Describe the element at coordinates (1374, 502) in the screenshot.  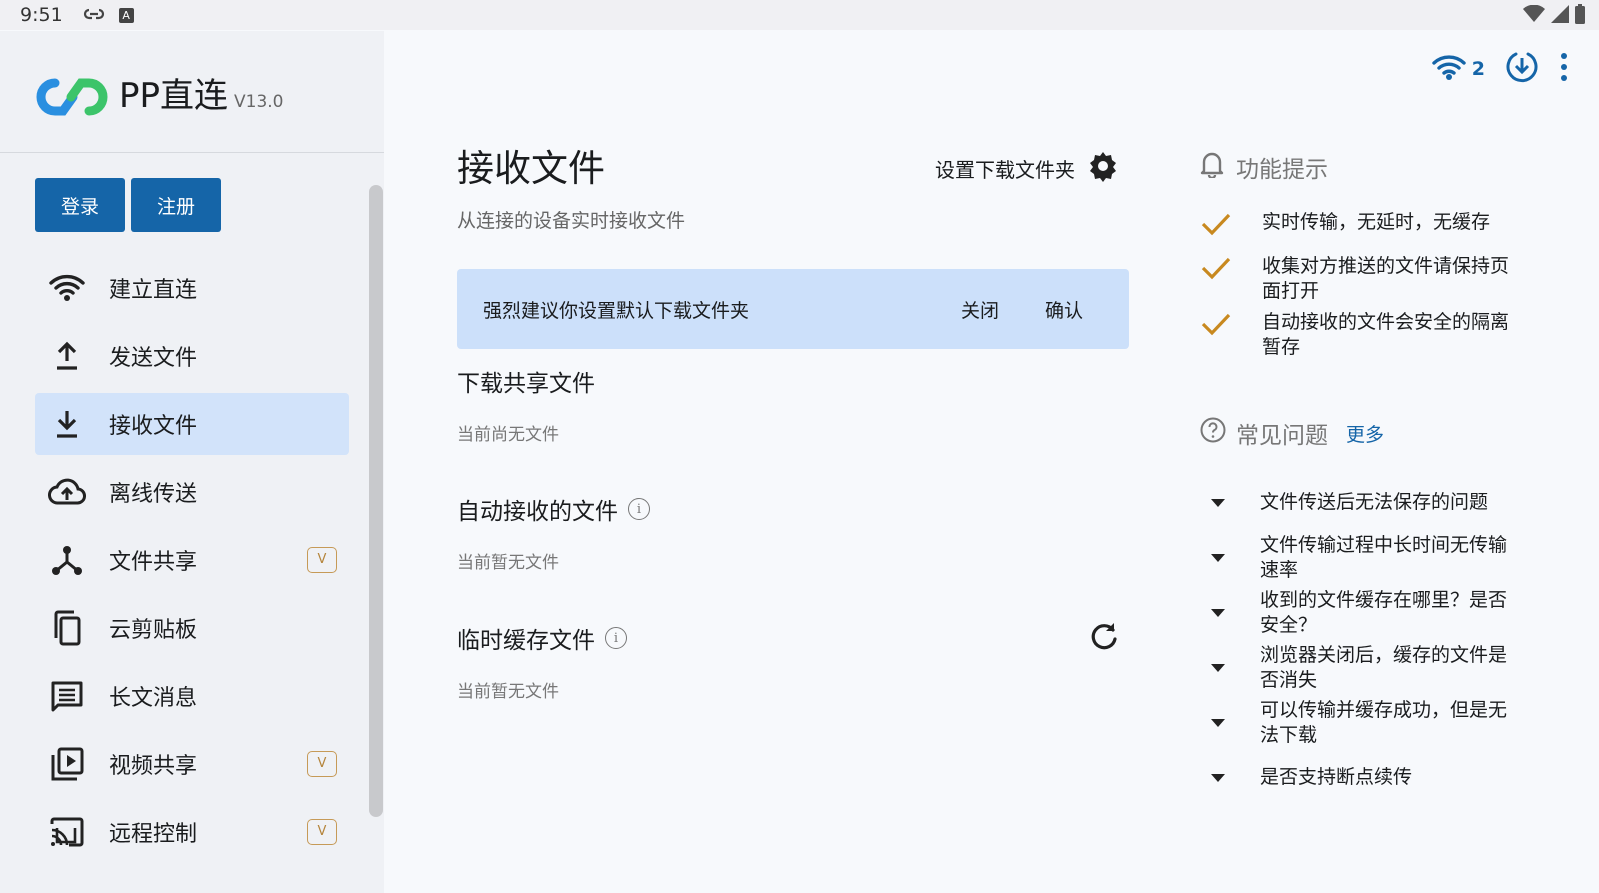
I see `faq-question: 文件传送后无法保存的问题` at that location.